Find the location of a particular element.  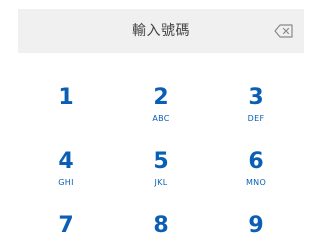

key-7: 7 is located at coordinates (66, 226).